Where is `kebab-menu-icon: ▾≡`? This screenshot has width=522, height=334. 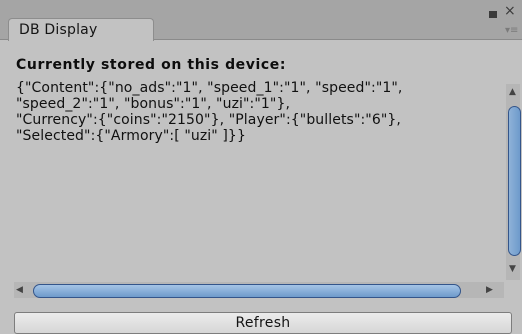
kebab-menu-icon: ▾≡ is located at coordinates (511, 31).